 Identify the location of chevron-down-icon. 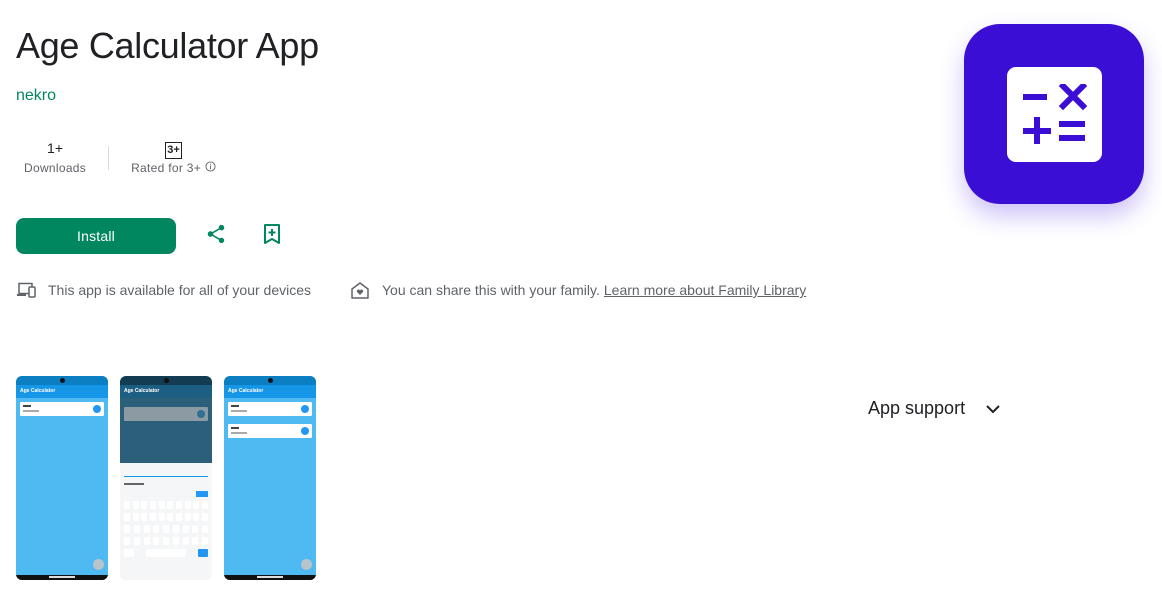
(993, 409).